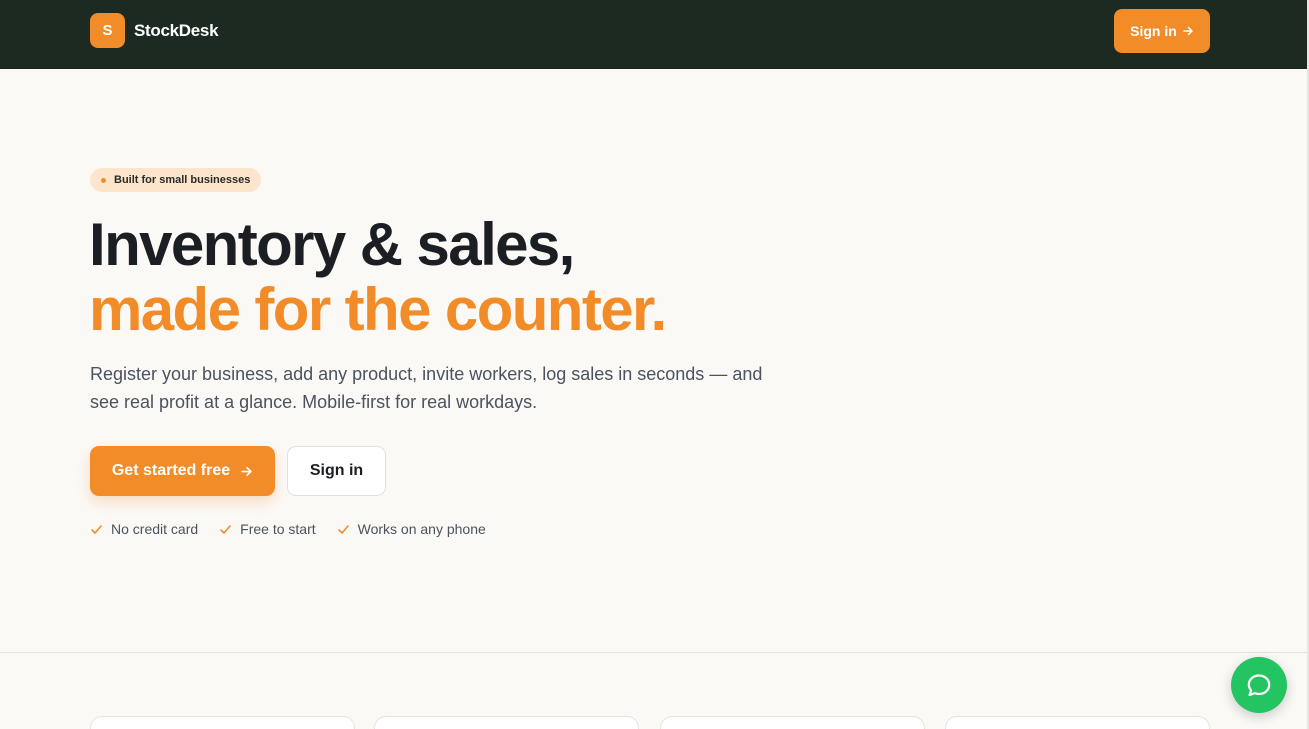 The width and height of the screenshot is (1309, 729). What do you see at coordinates (103, 180) in the screenshot?
I see `badge-dot` at bounding box center [103, 180].